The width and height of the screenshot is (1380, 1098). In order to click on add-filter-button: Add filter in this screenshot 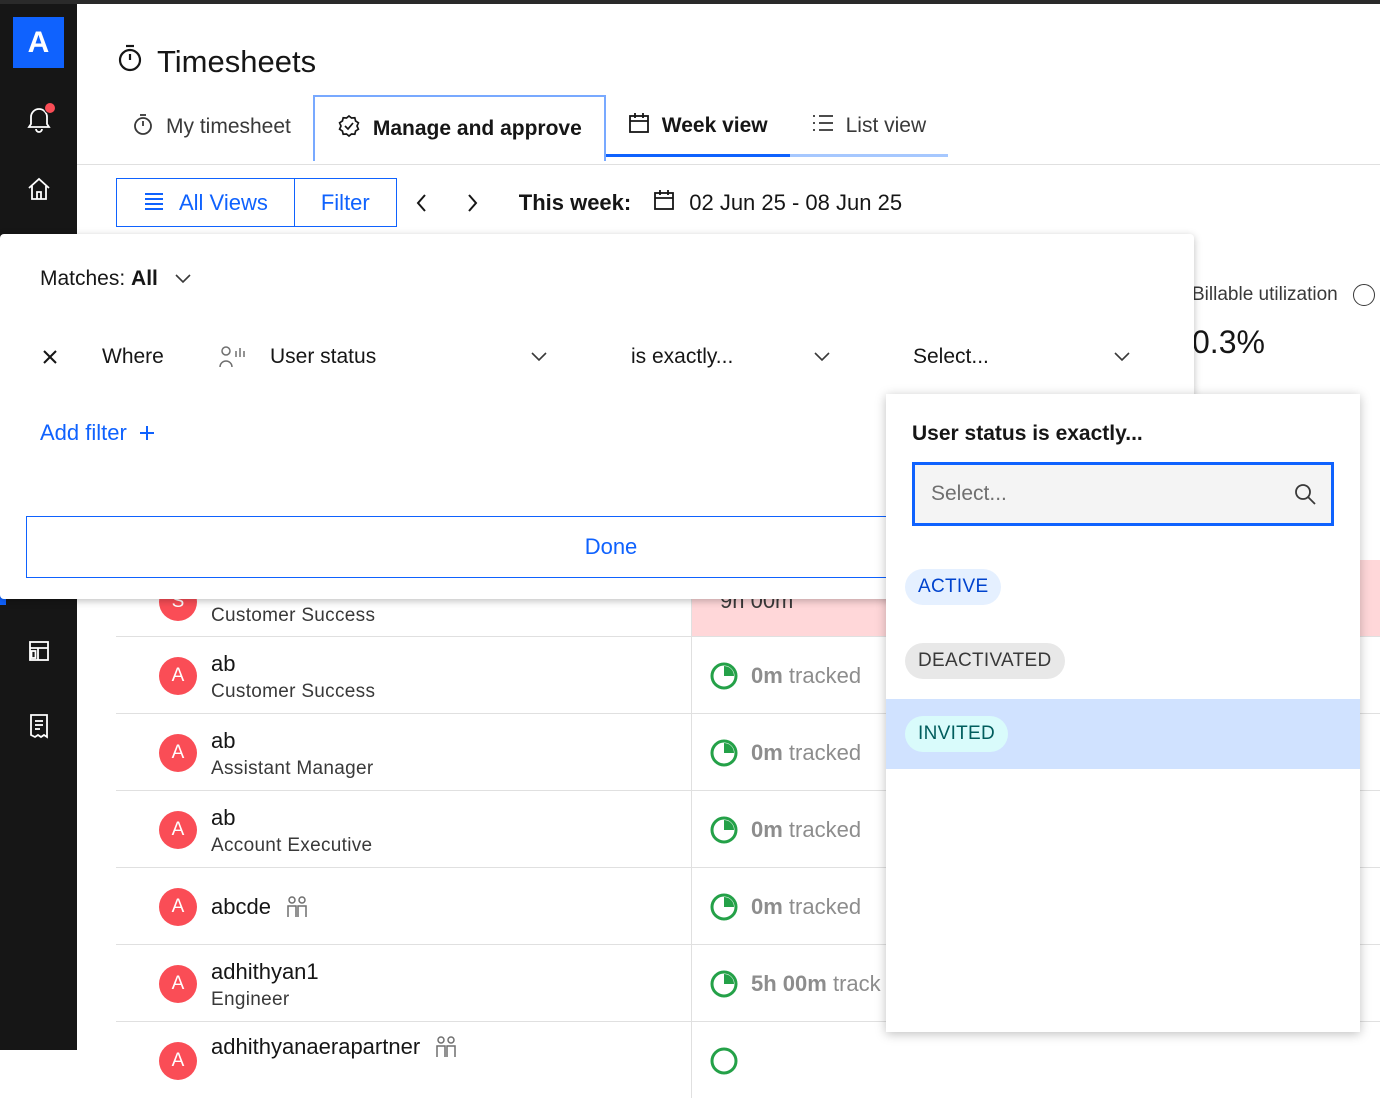, I will do `click(97, 433)`.